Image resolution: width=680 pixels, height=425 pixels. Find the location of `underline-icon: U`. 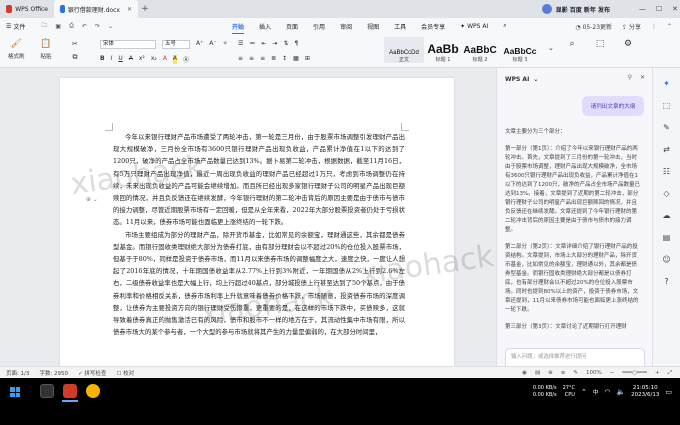

underline-icon: U is located at coordinates (120, 59).